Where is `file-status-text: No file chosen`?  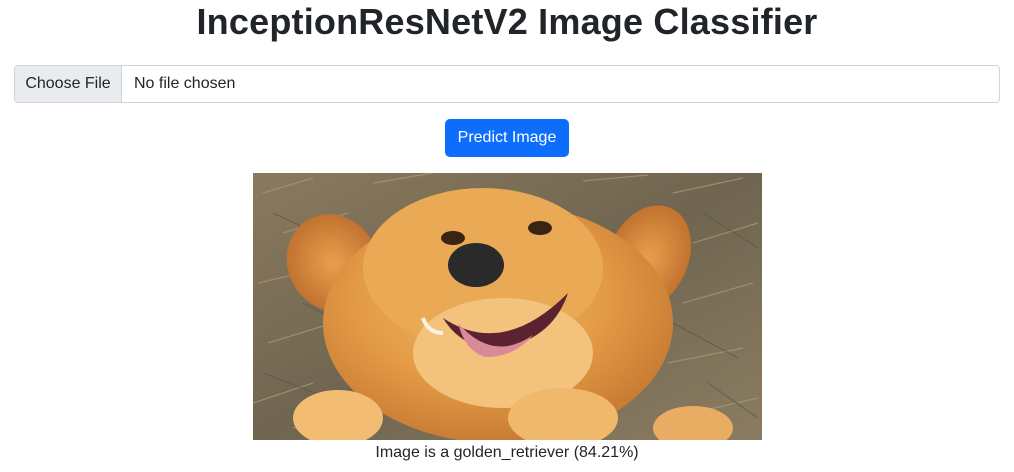
file-status-text: No file chosen is located at coordinates (185, 83).